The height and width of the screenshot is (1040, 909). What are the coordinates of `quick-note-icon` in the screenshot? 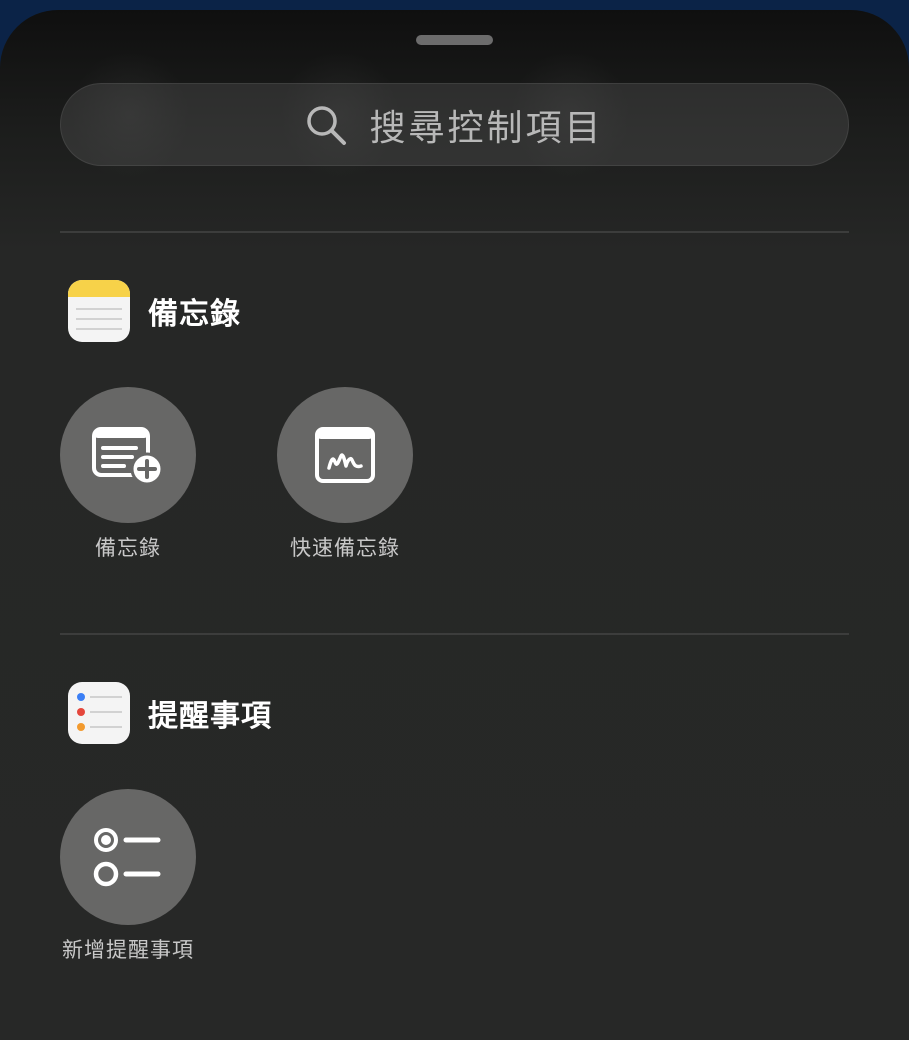 It's located at (345, 455).